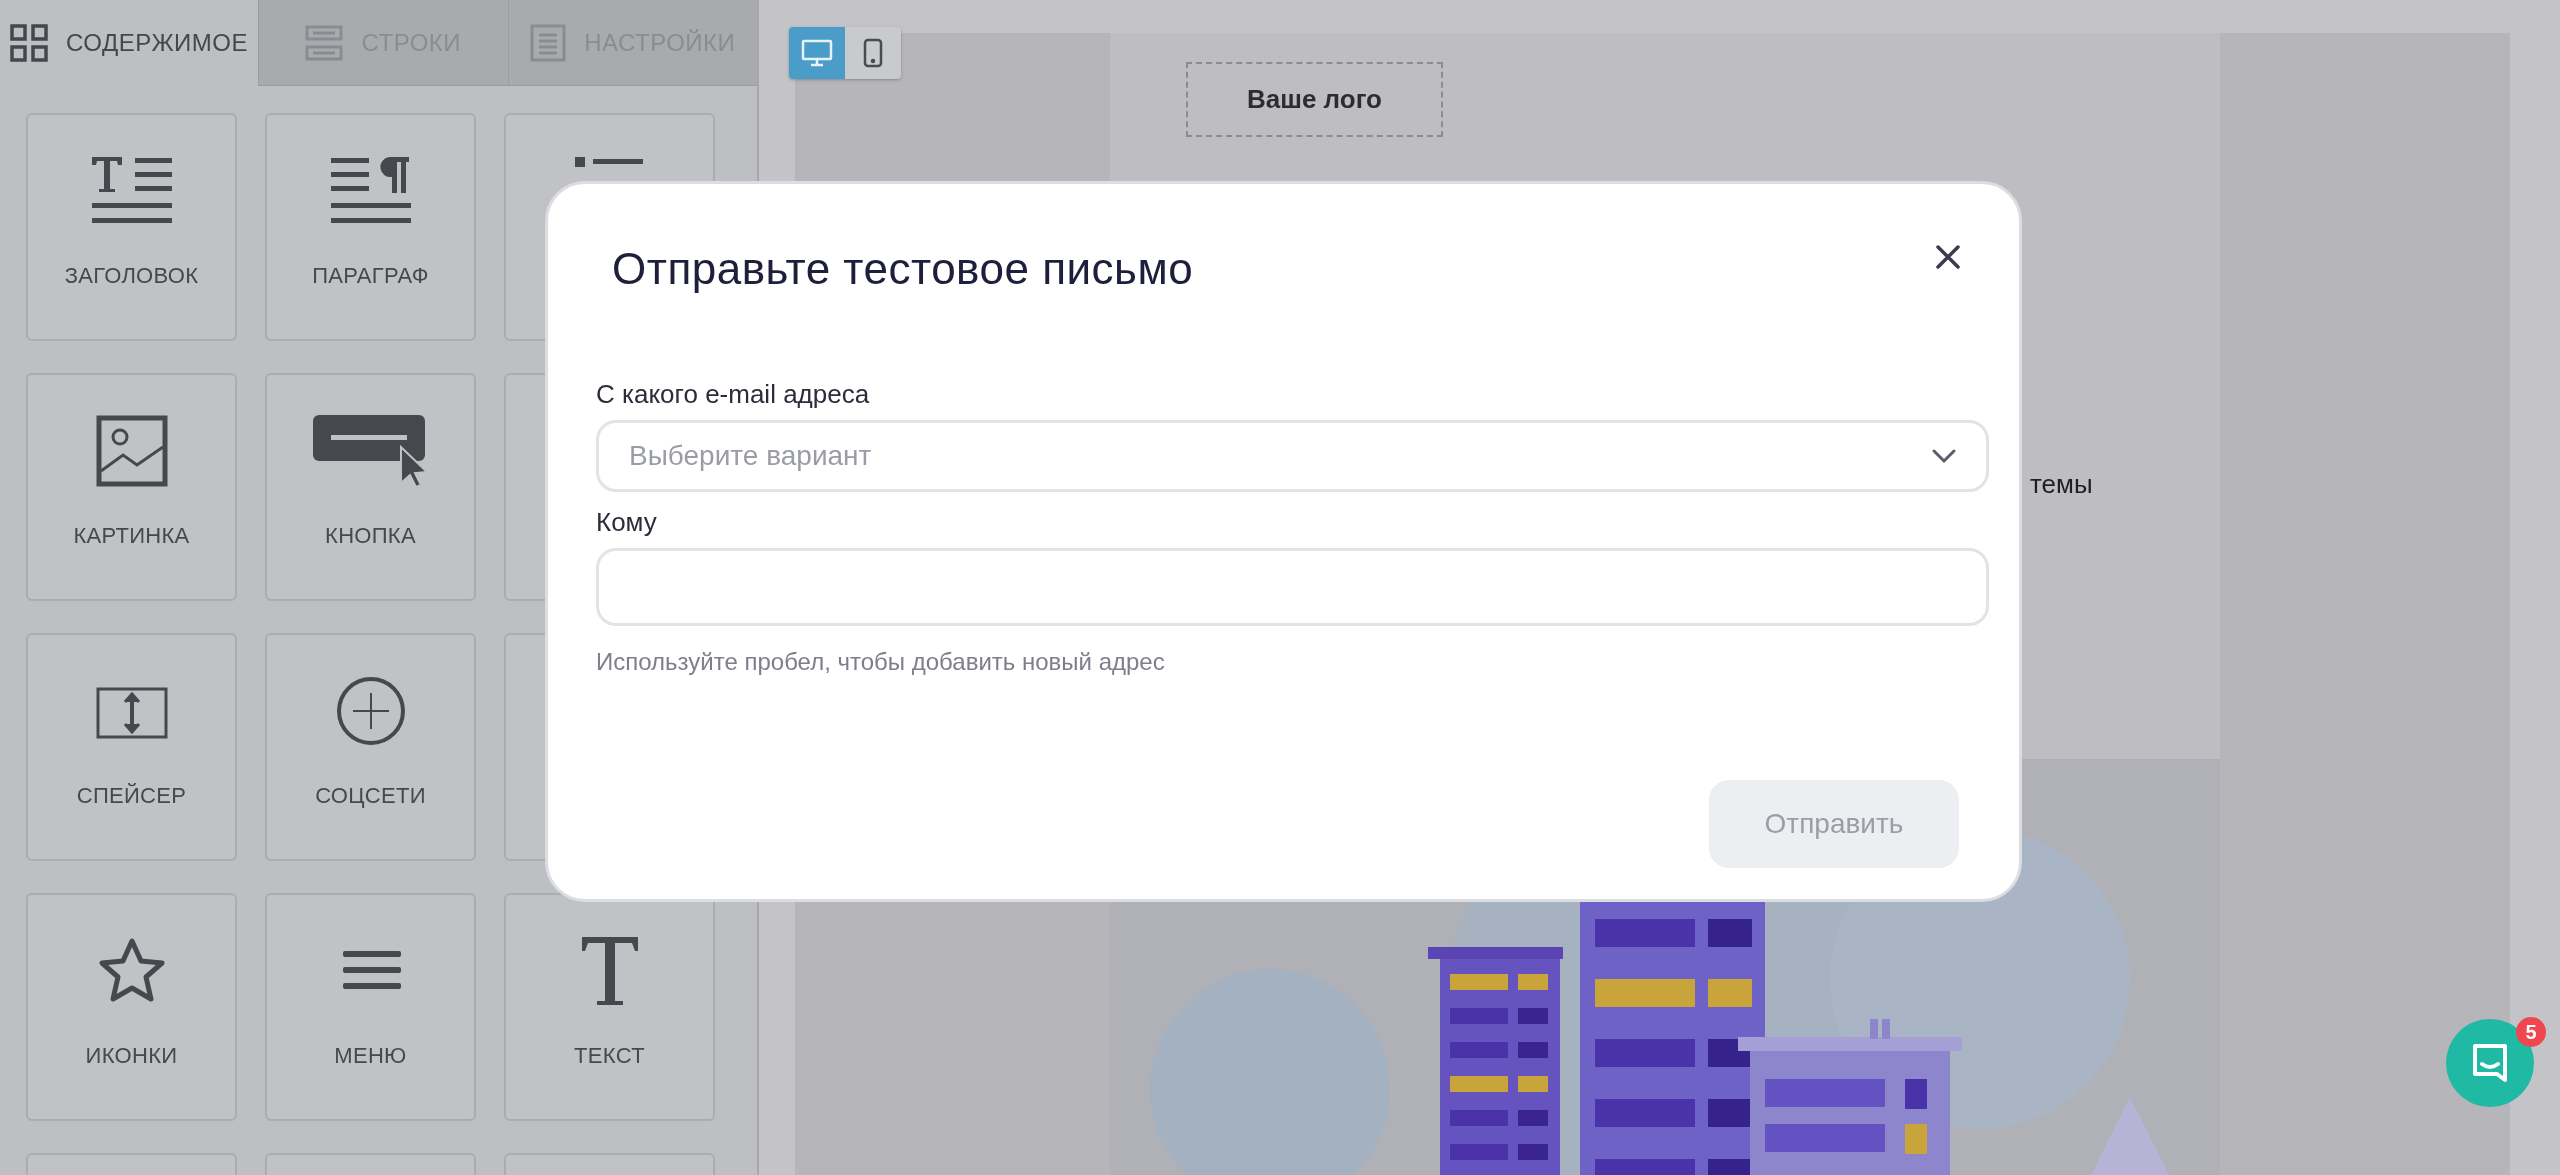  I want to click on tile-label: КНОПКА, so click(370, 536).